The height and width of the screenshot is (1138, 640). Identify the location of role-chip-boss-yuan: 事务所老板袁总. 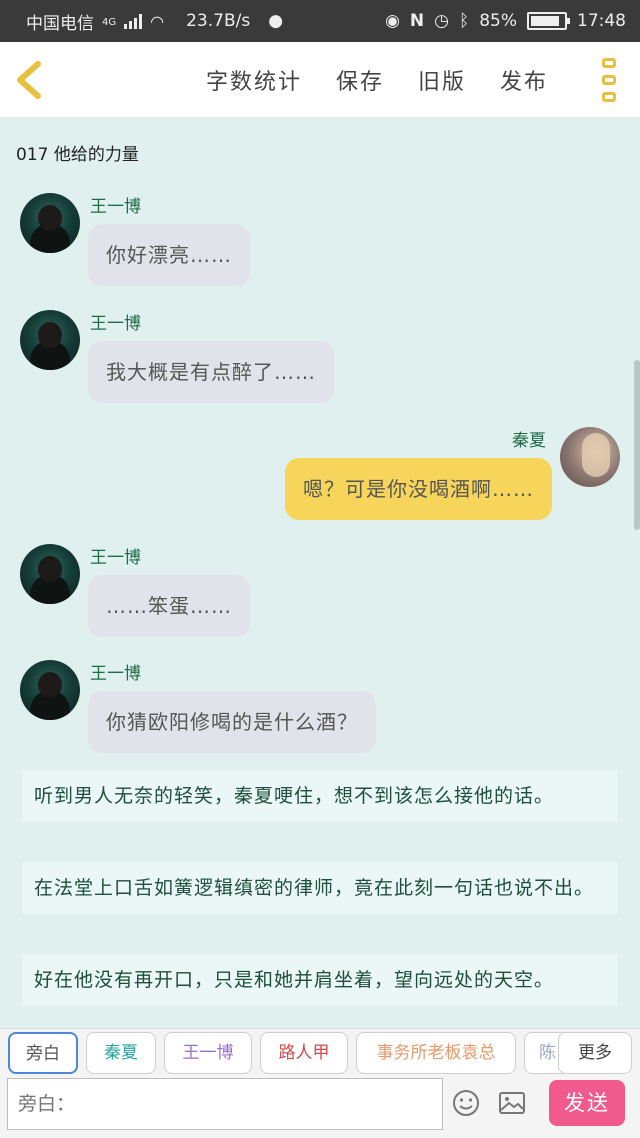
(436, 1053).